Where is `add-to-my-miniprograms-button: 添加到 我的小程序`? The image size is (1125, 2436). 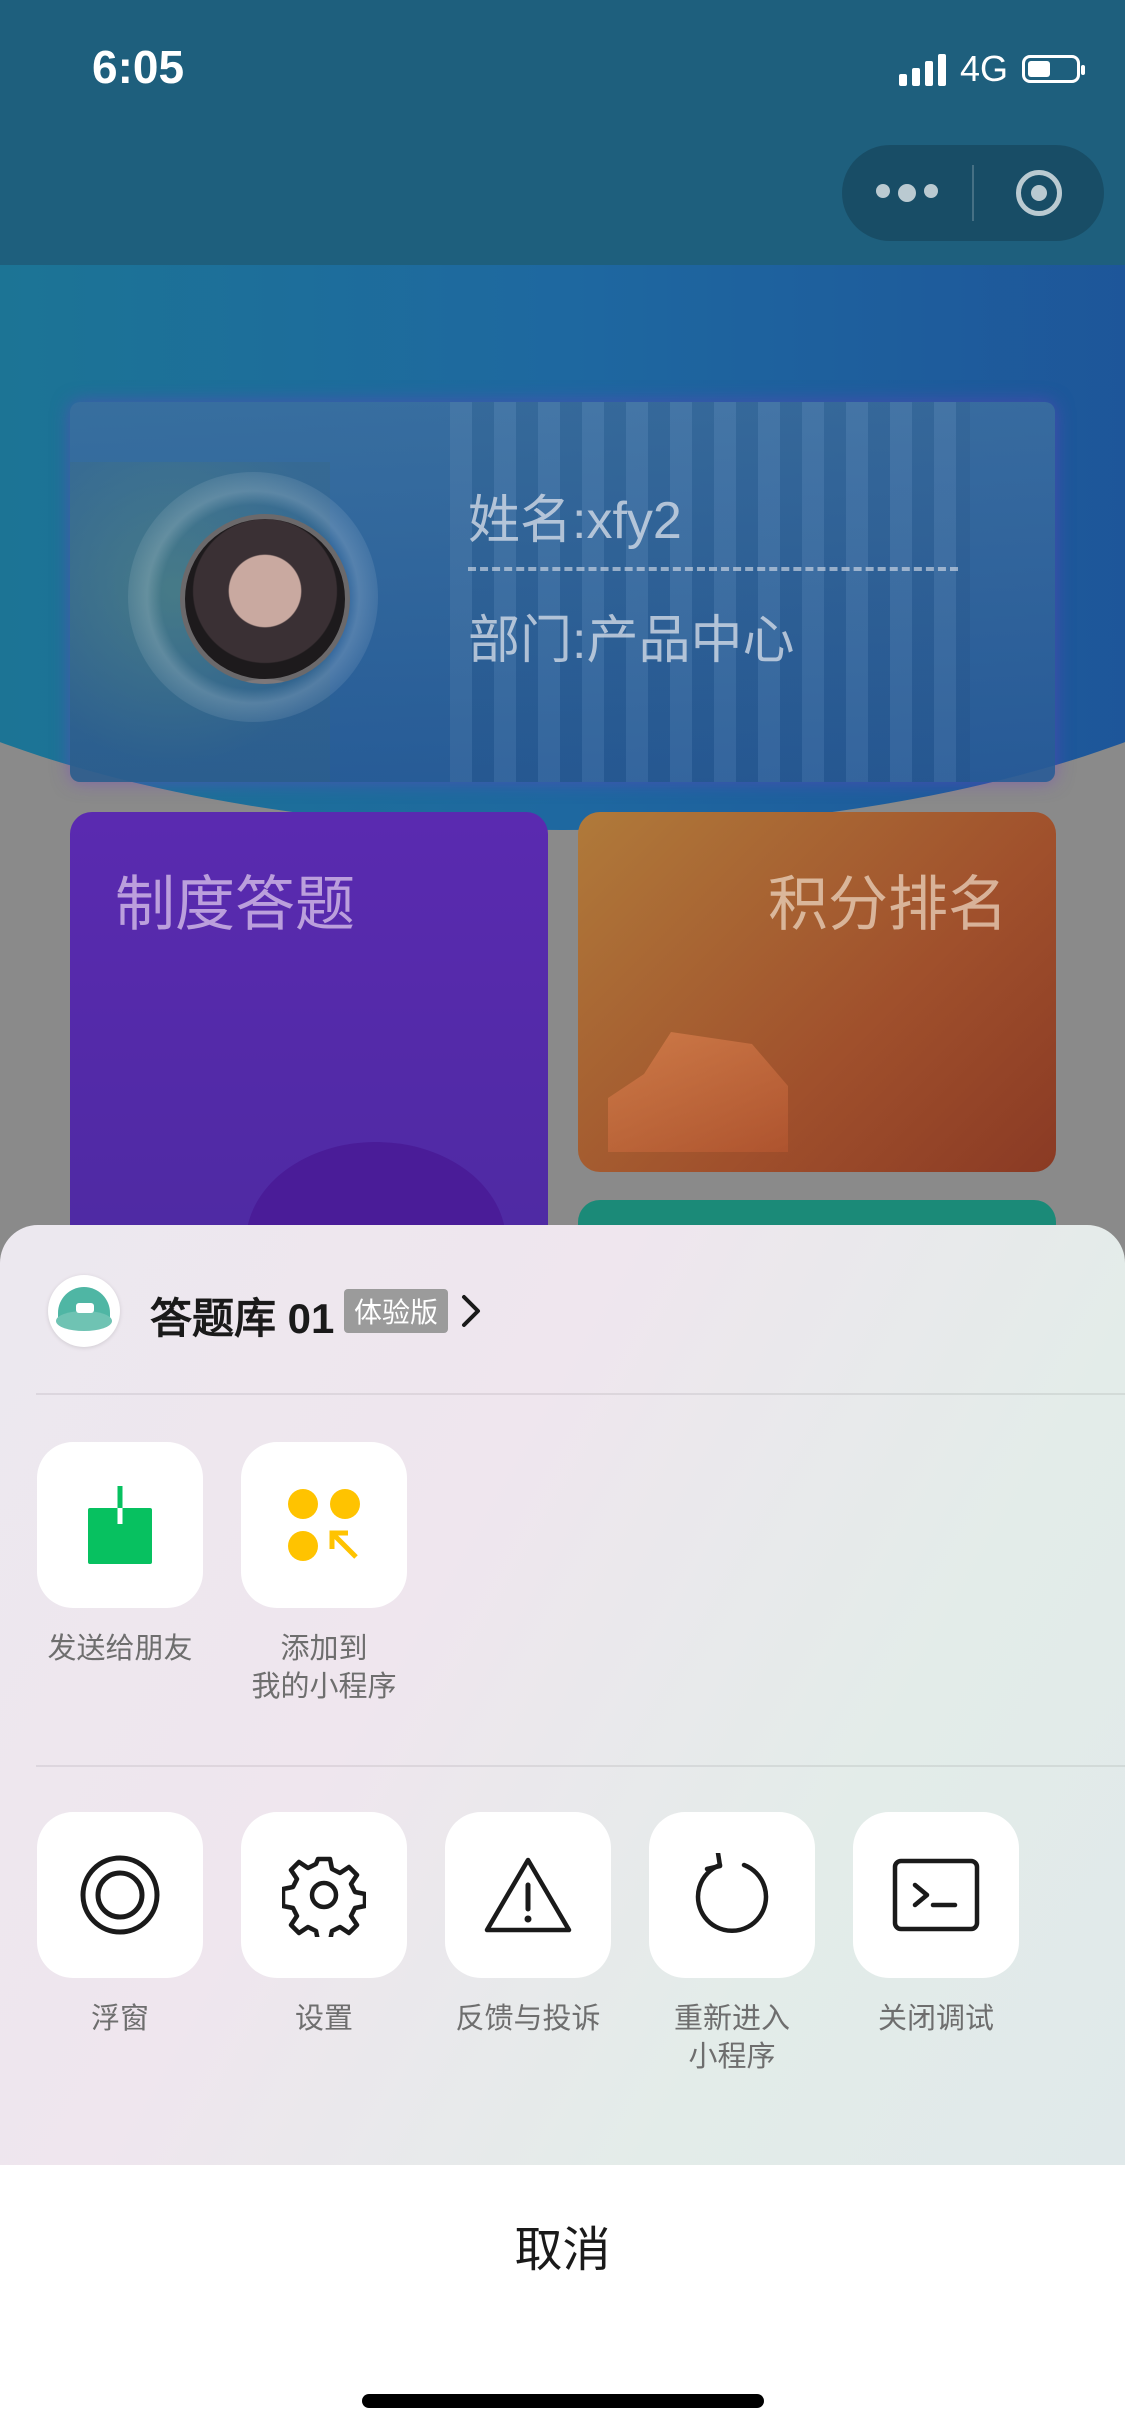 add-to-my-miniprograms-button: 添加到 我的小程序 is located at coordinates (324, 1574).